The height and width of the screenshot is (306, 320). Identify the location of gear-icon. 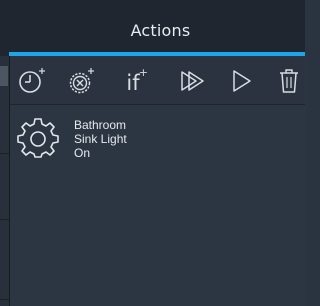
(38, 138).